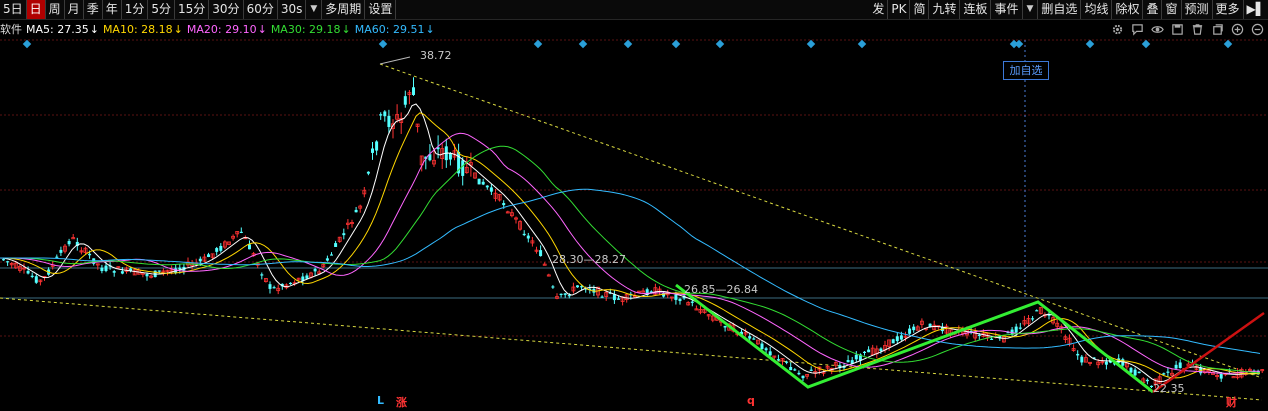 This screenshot has width=1268, height=411. Describe the element at coordinates (55, 9) in the screenshot. I see `tab-week: 周` at that location.